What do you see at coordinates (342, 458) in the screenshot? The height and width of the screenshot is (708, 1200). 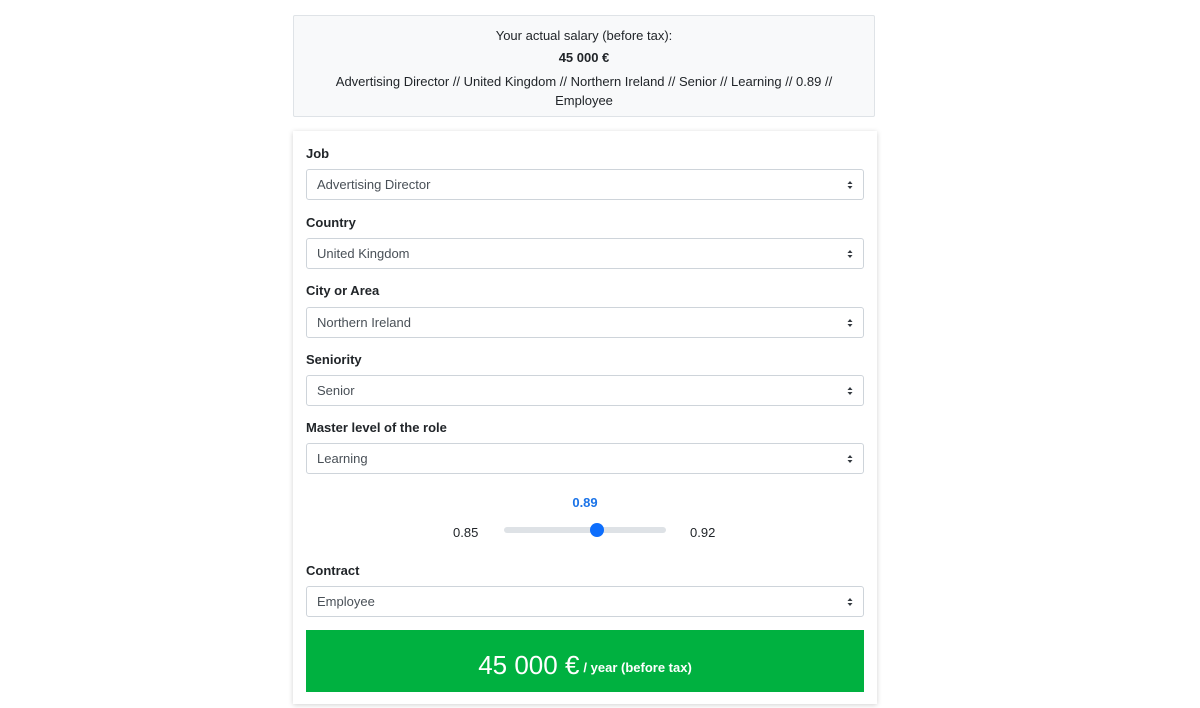 I see `master-level-select-value: Learning` at bounding box center [342, 458].